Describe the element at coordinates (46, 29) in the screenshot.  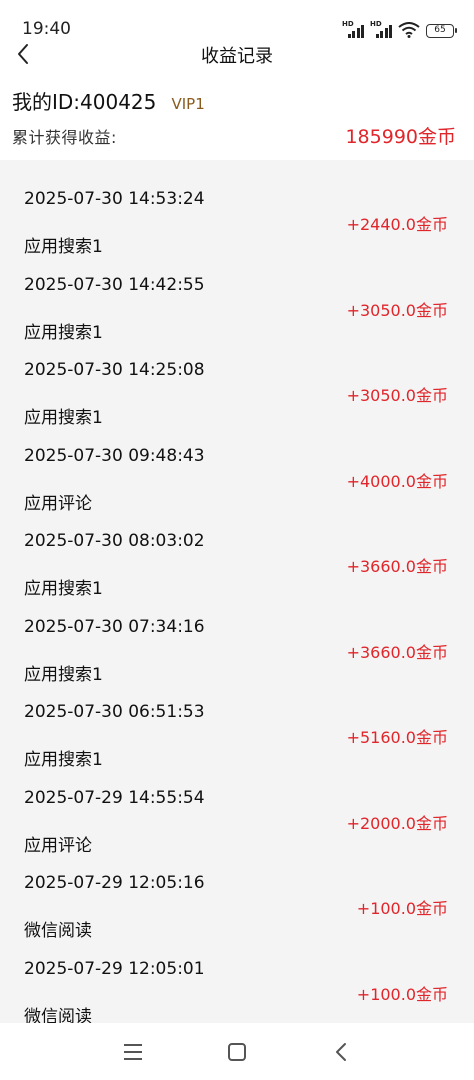
I see `status-time: 19:40` at that location.